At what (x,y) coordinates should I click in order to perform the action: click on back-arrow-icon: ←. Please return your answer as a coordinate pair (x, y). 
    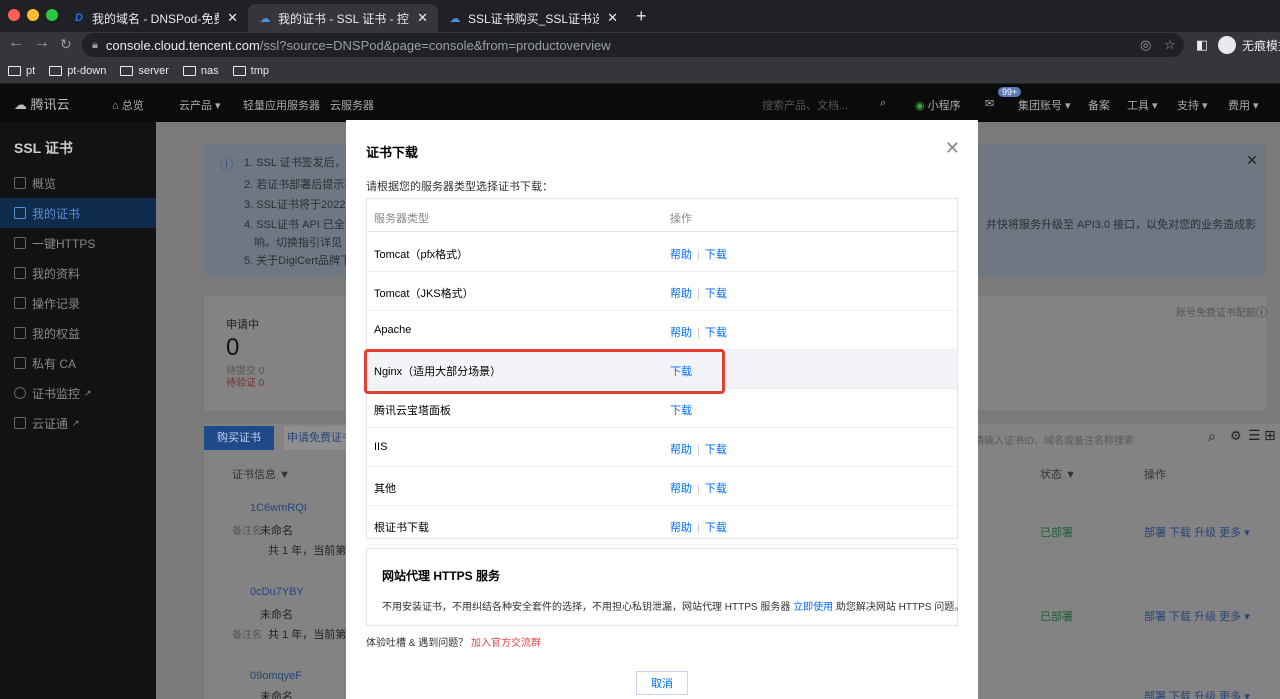
    Looking at the image, I should click on (16, 43).